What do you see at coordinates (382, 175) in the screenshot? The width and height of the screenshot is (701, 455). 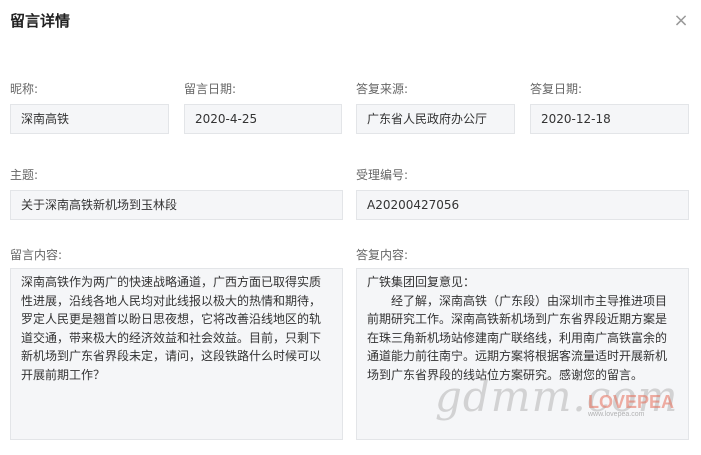 I see `case-number-label: 受理编号:` at bounding box center [382, 175].